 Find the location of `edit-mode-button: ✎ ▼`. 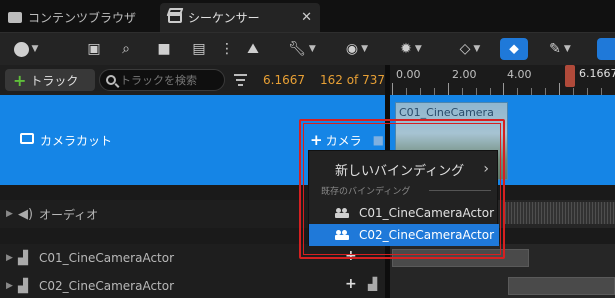

edit-mode-button: ✎ ▼ is located at coordinates (560, 49).